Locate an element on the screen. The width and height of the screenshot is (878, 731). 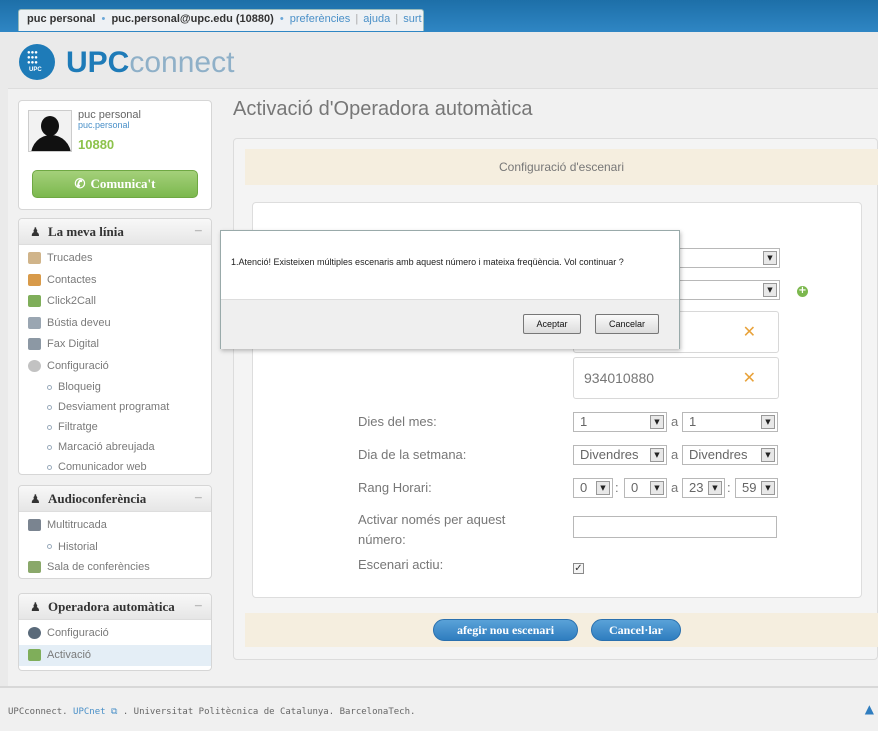
activation-icon is located at coordinates (34, 654).